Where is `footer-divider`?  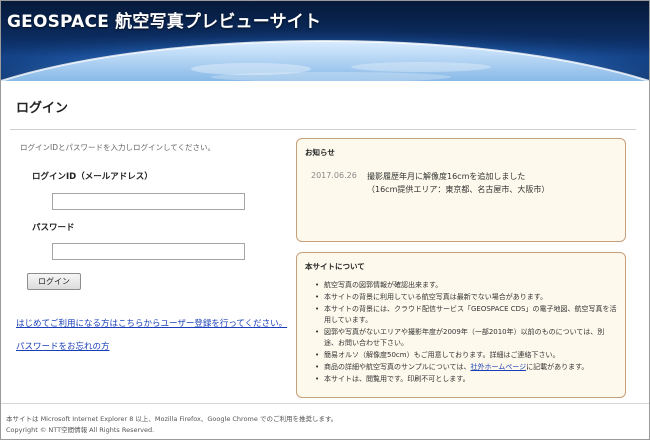
footer-divider is located at coordinates (325, 403).